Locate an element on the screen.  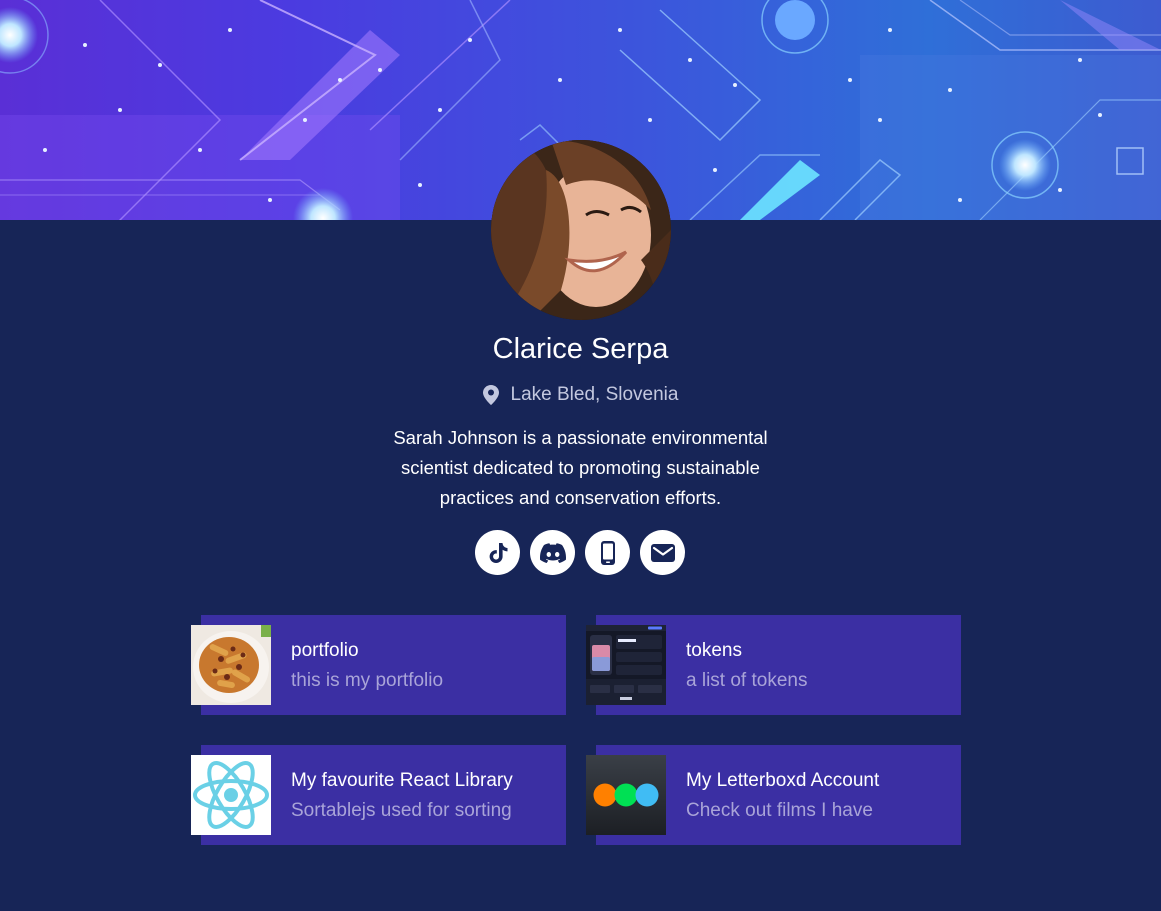
crypto-app-screenshot is located at coordinates (626, 665).